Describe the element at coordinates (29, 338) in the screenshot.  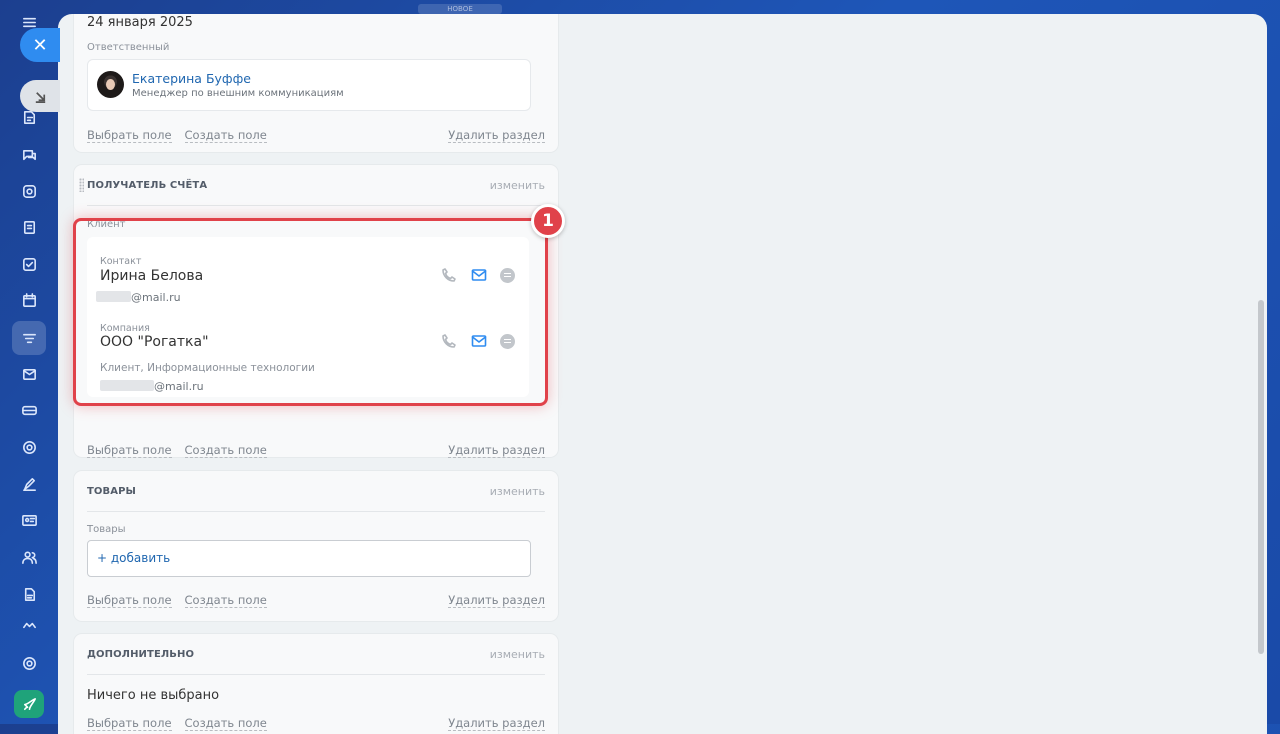
I see `crm-funnel-icon` at that location.